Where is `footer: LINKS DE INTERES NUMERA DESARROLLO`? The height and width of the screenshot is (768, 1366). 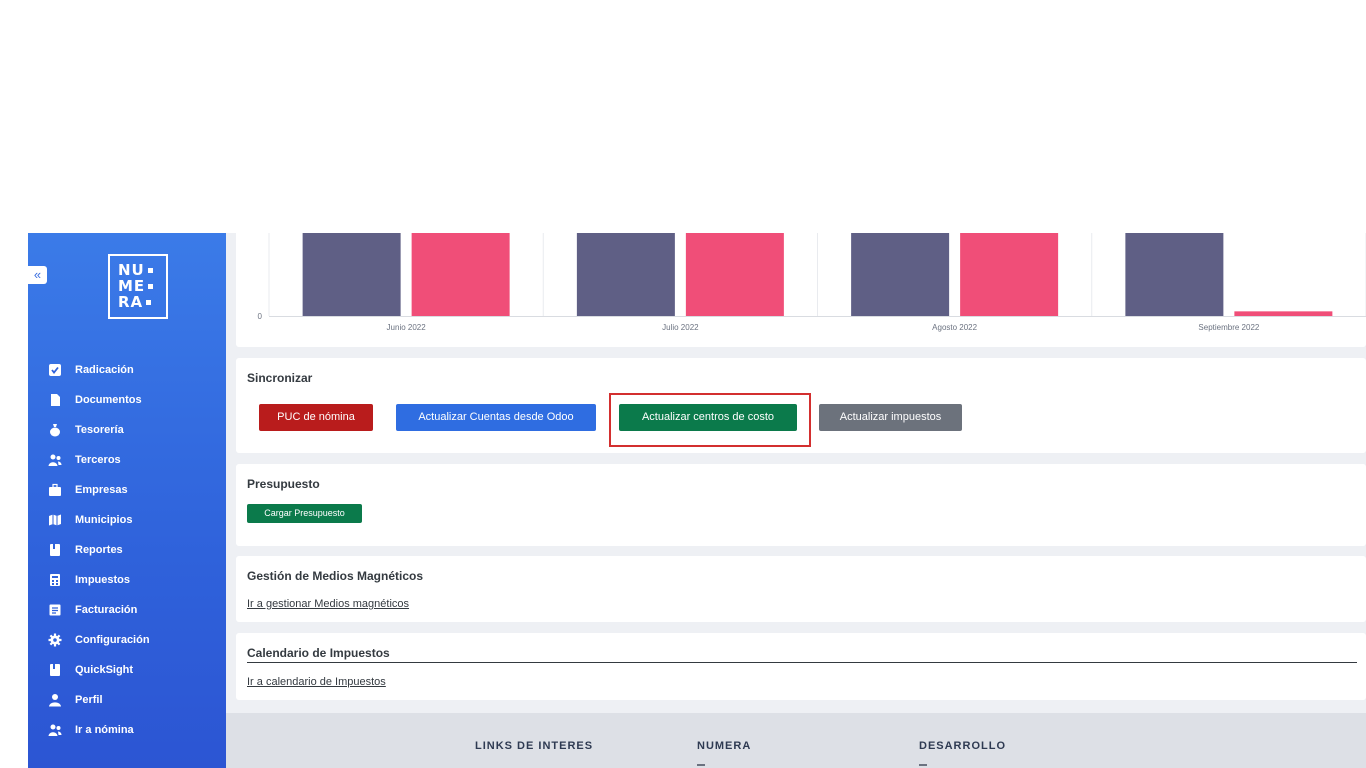
footer: LINKS DE INTERES NUMERA DESARROLLO is located at coordinates (796, 740).